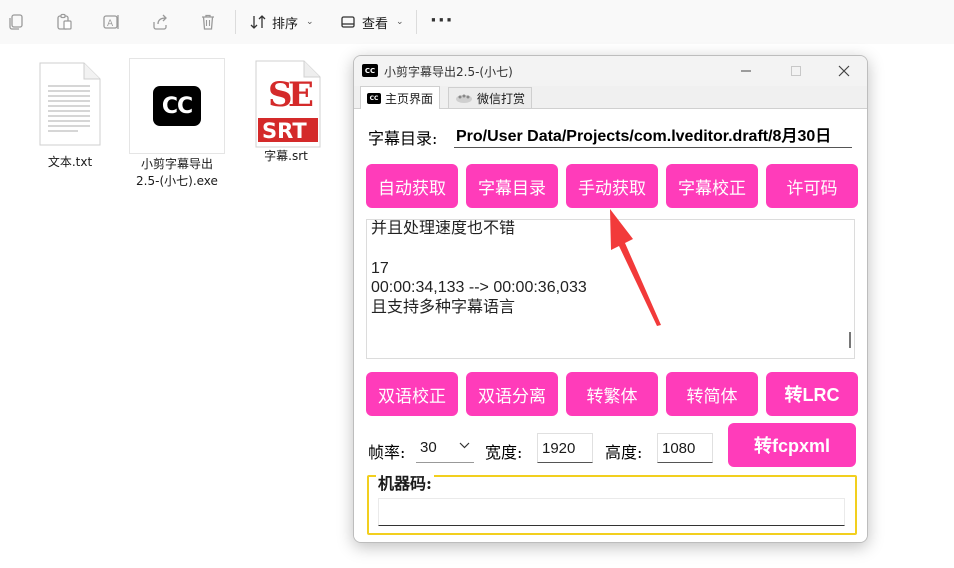  What do you see at coordinates (64, 22) in the screenshot?
I see `paste-icon` at bounding box center [64, 22].